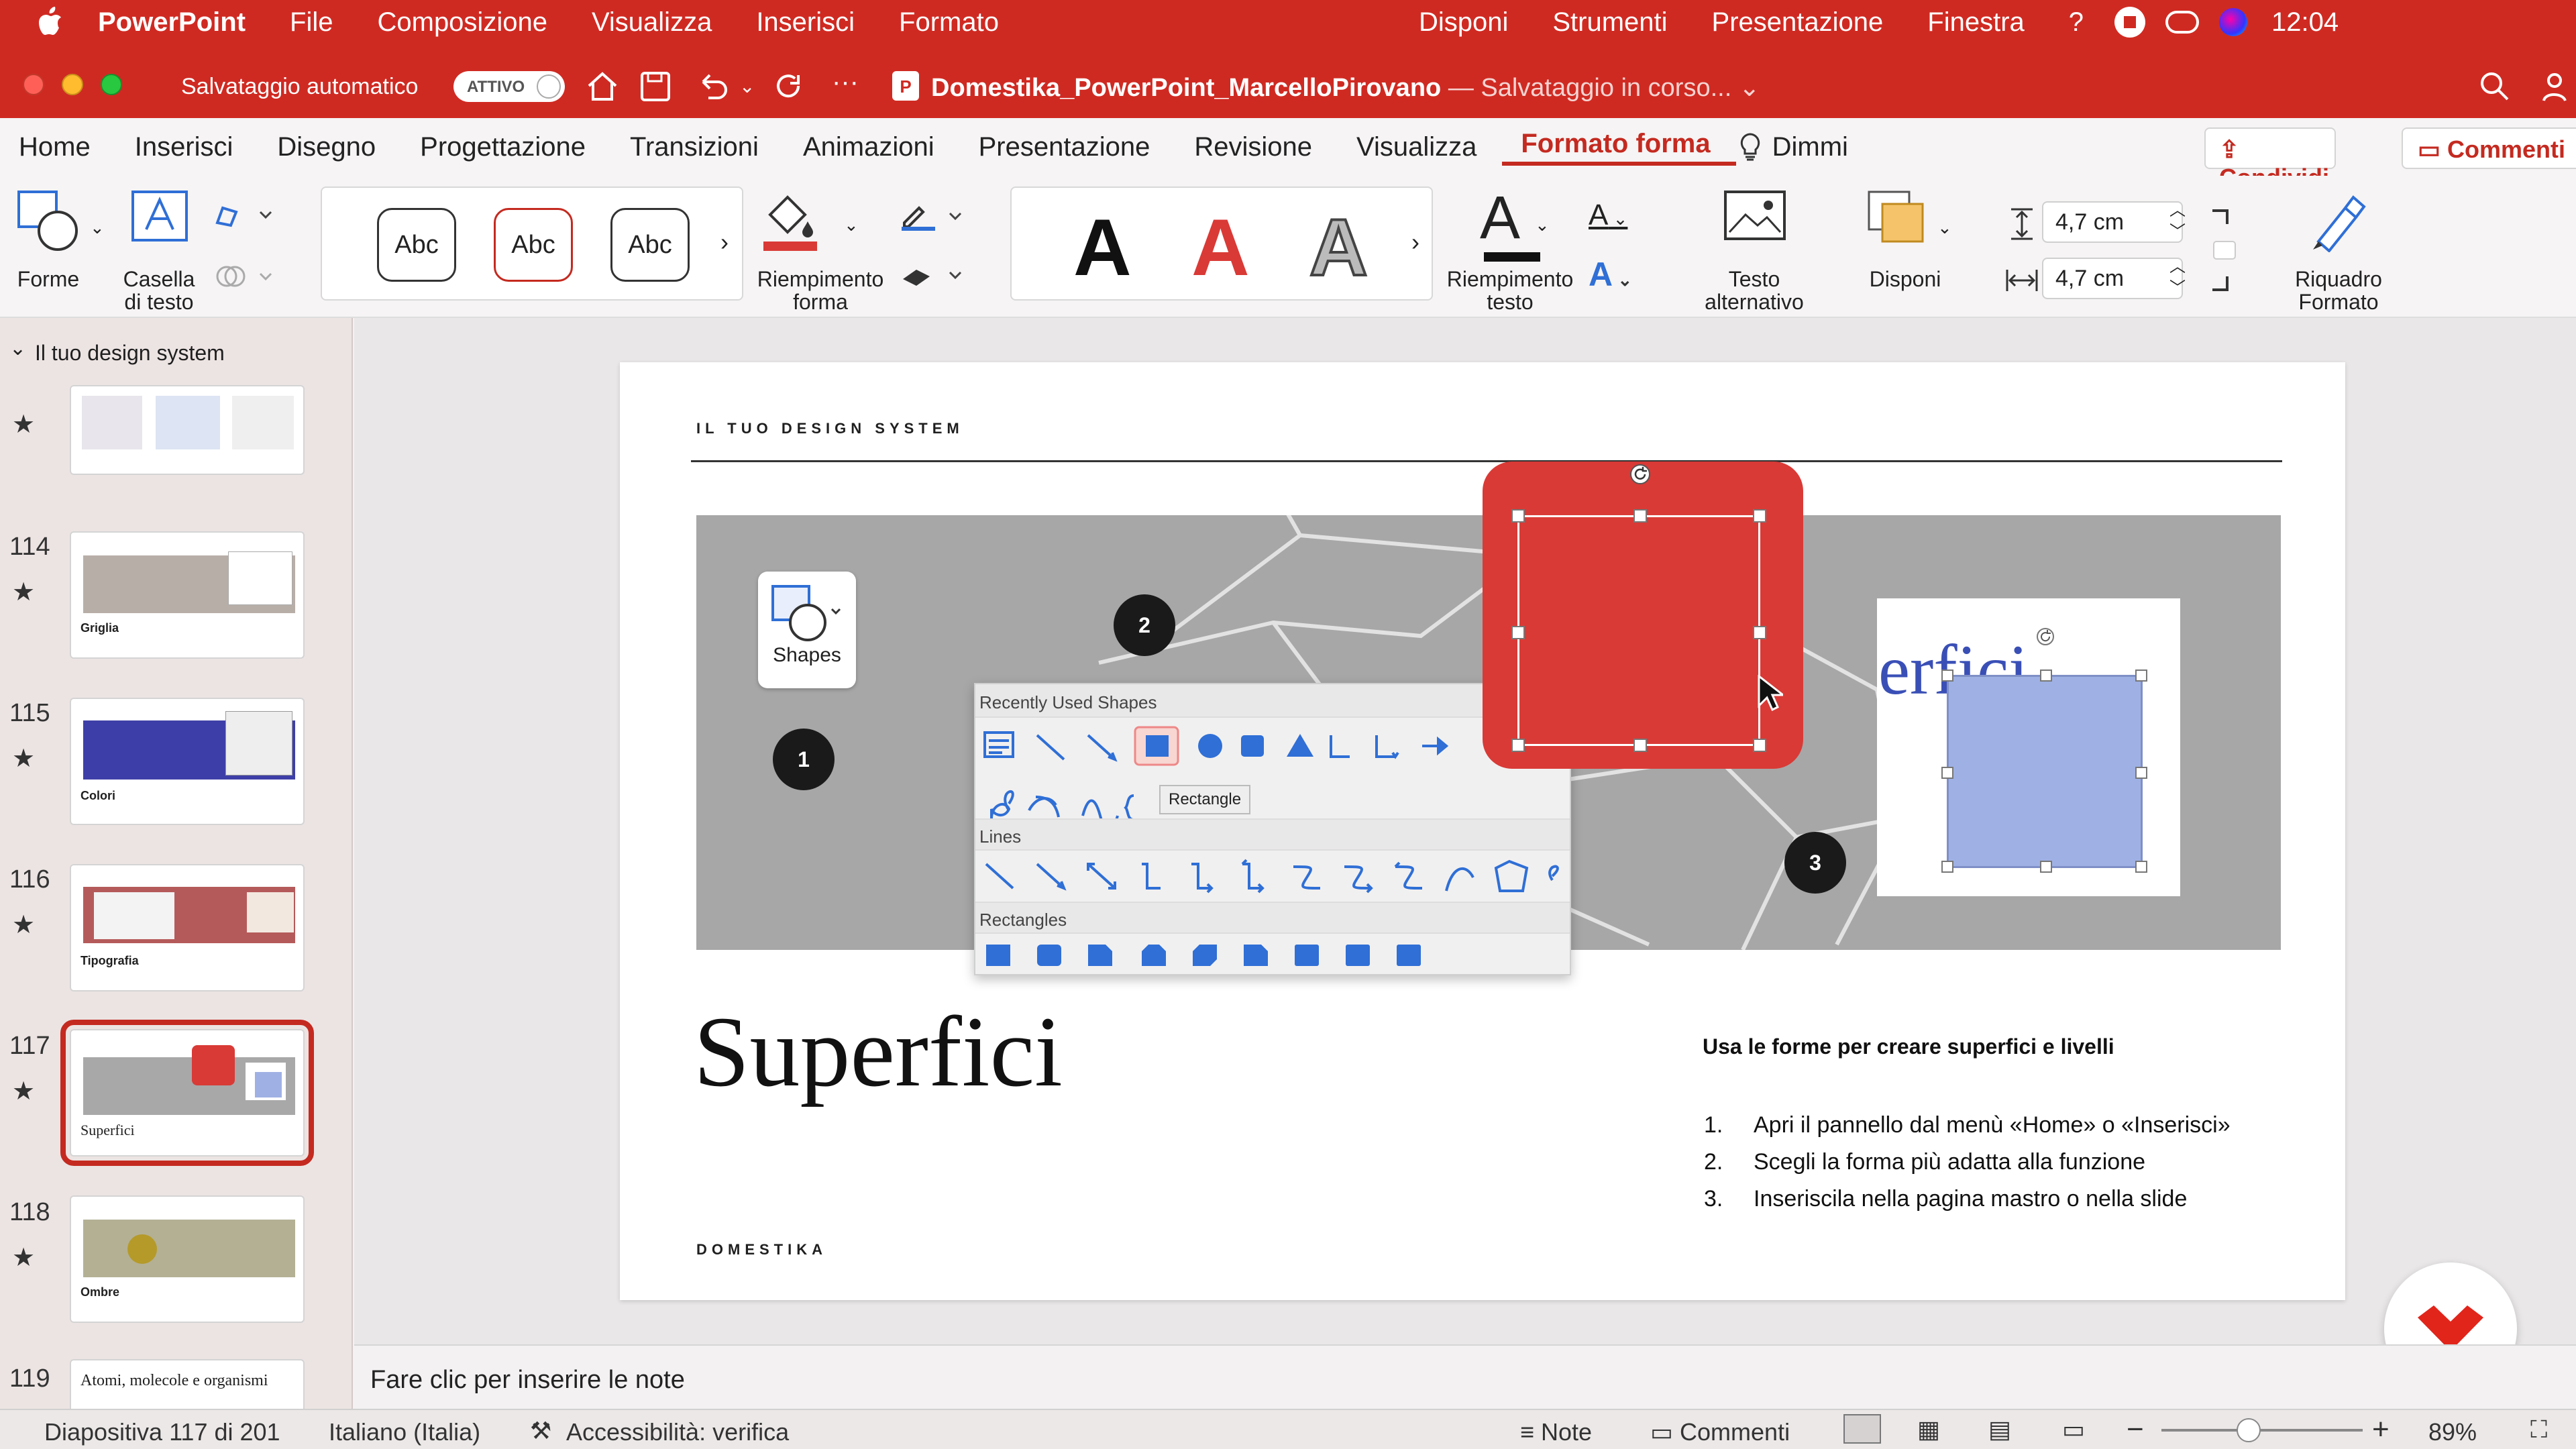 Image resolution: width=2576 pixels, height=1449 pixels. Describe the element at coordinates (187, 1384) in the screenshot. I see `slide-thumb-119: Atomi, molecole e organismi` at that location.